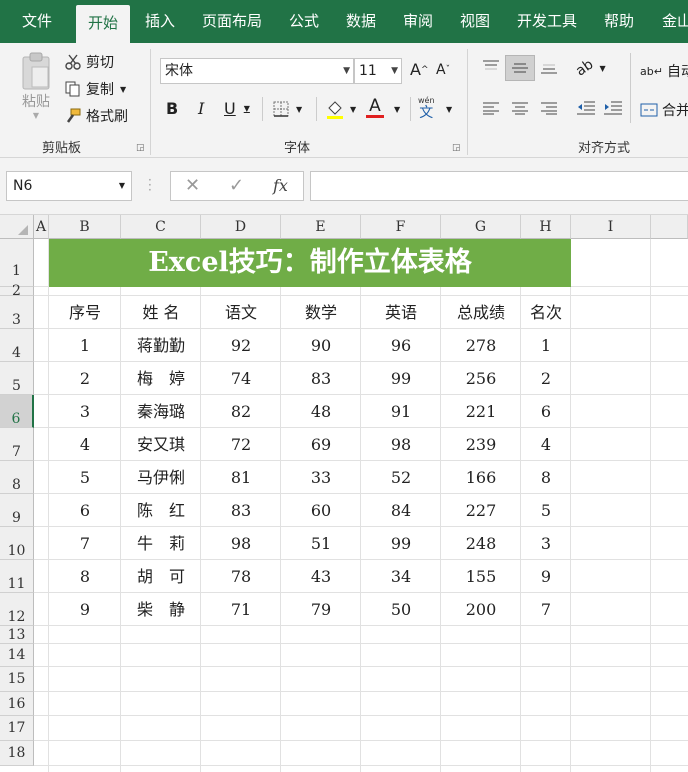 Image resolution: width=688 pixels, height=772 pixels. What do you see at coordinates (401, 576) in the screenshot?
I see `table-cell: 34` at bounding box center [401, 576].